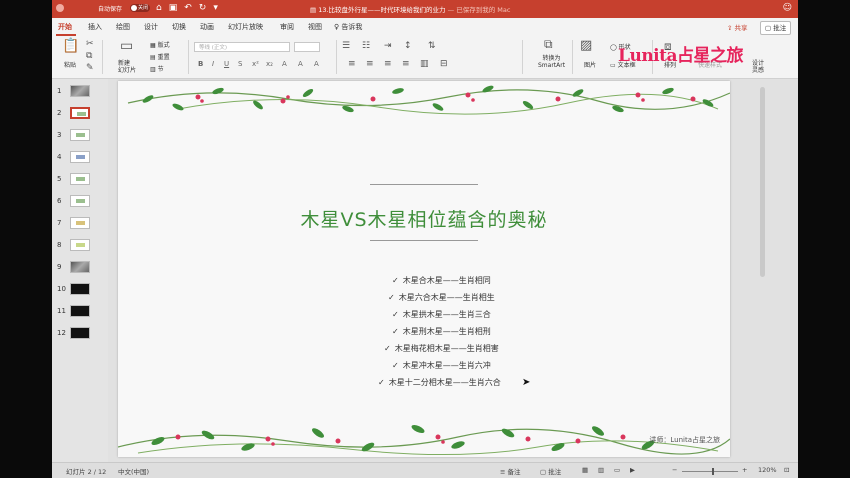 This screenshot has width=850, height=478. What do you see at coordinates (173, 8) in the screenshot?
I see `save-icon: ▣` at bounding box center [173, 8].